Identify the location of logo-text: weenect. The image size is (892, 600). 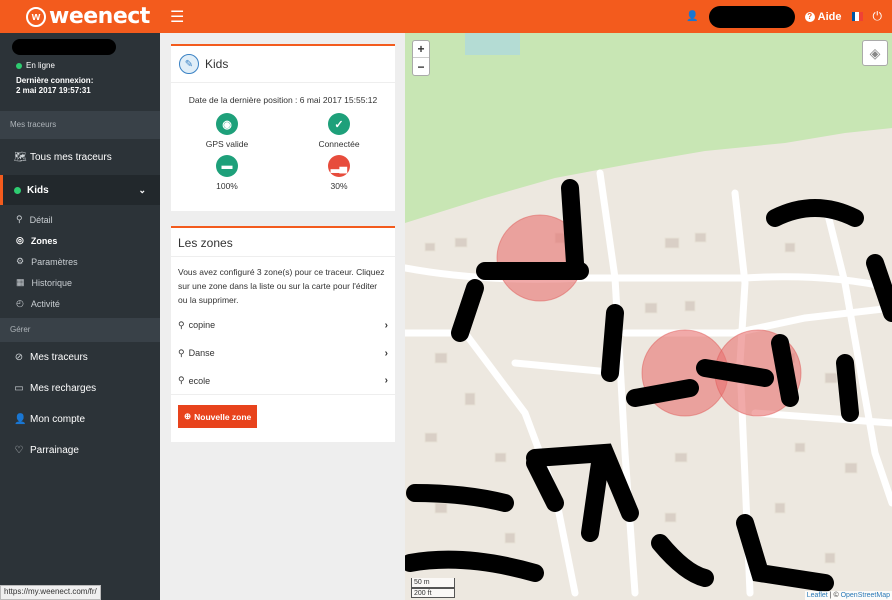
(99, 16).